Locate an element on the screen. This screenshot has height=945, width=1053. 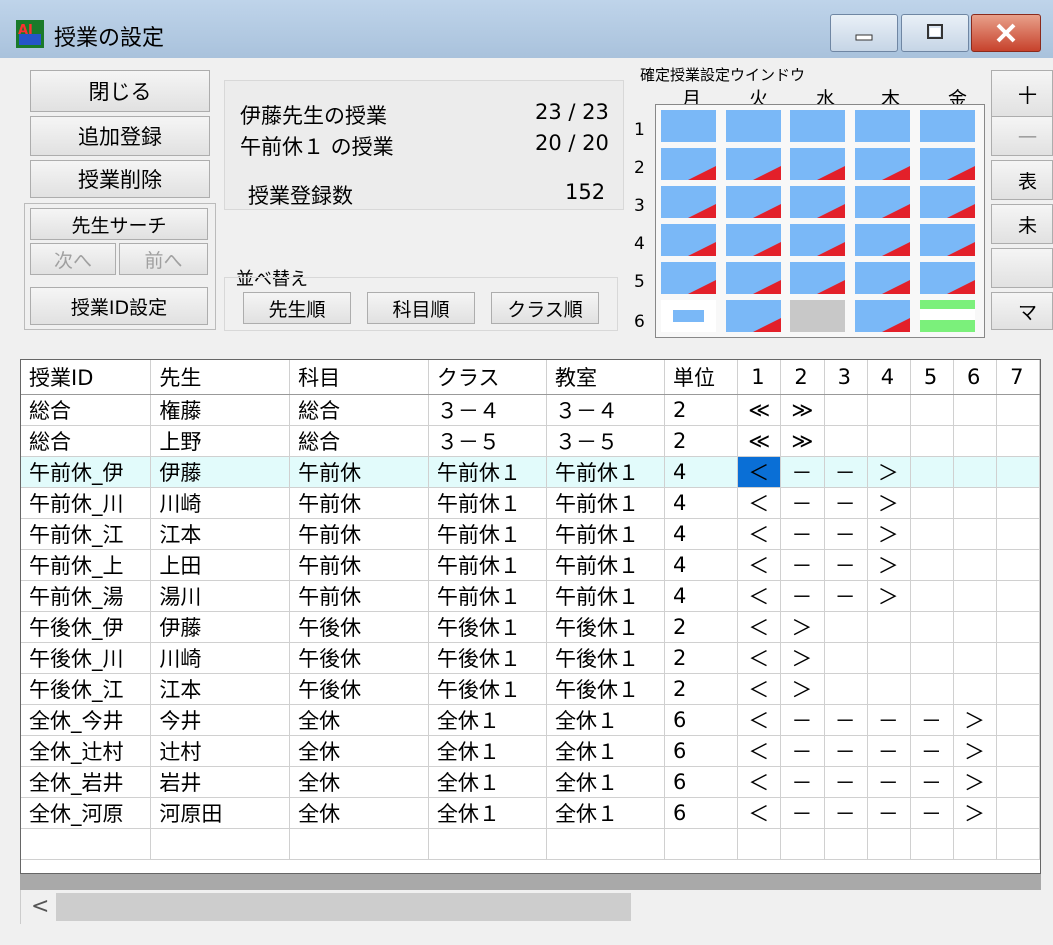
delete-button: 授業削除 is located at coordinates (120, 179).